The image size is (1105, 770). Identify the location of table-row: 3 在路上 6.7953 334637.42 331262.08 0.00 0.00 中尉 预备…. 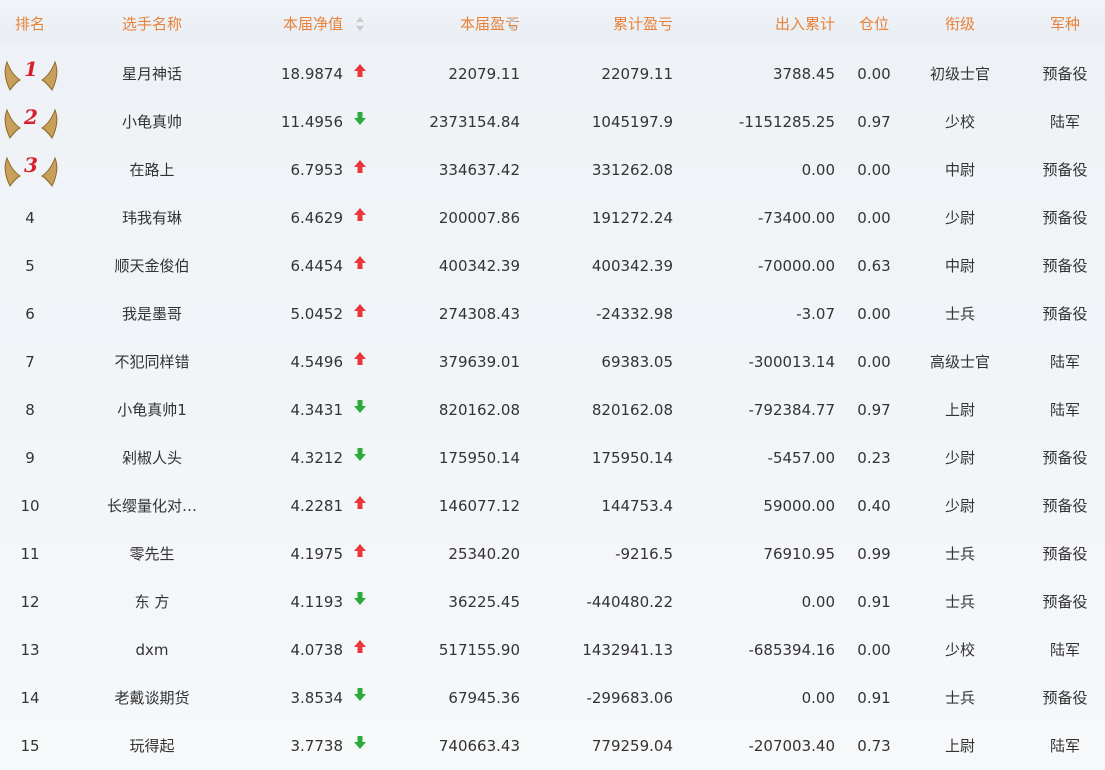
(552, 170).